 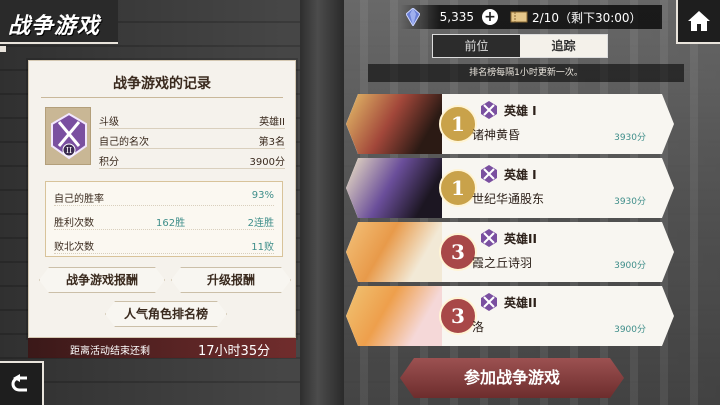 What do you see at coordinates (490, 17) in the screenshot?
I see `add-gems-button: +` at bounding box center [490, 17].